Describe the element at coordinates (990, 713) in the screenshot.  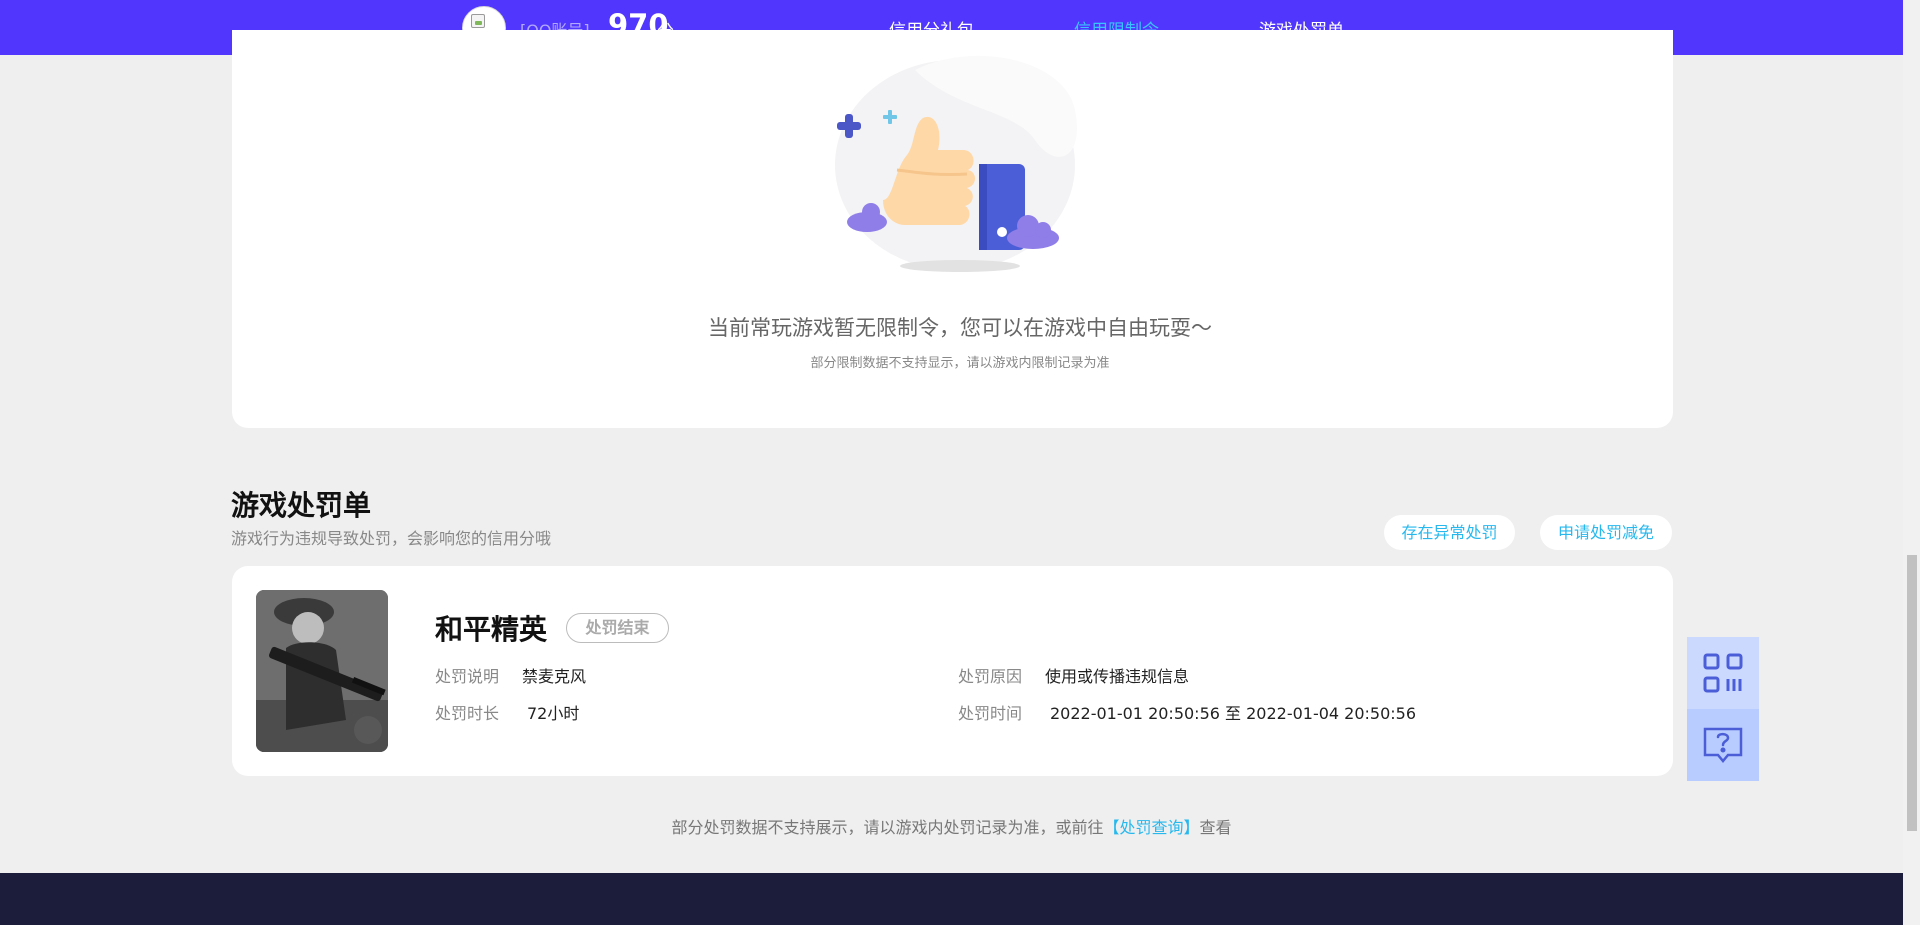
I see `time-label: 处罚时间` at that location.